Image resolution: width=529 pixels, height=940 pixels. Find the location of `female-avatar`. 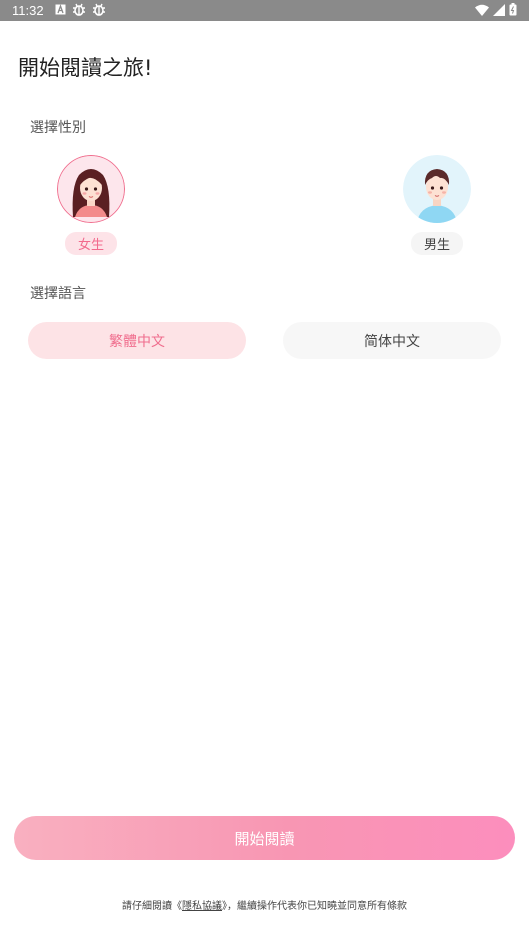

female-avatar is located at coordinates (91, 189).